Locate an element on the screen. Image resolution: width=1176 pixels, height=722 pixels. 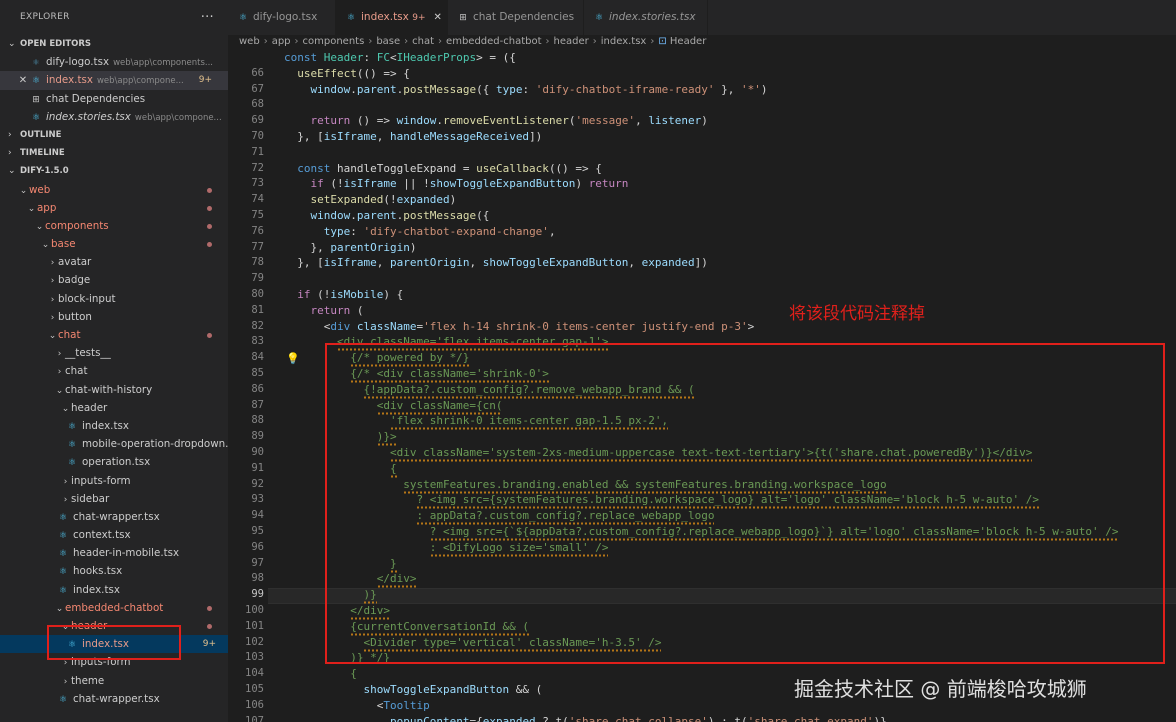
tree-folder: › badge is located at coordinates (114, 280).